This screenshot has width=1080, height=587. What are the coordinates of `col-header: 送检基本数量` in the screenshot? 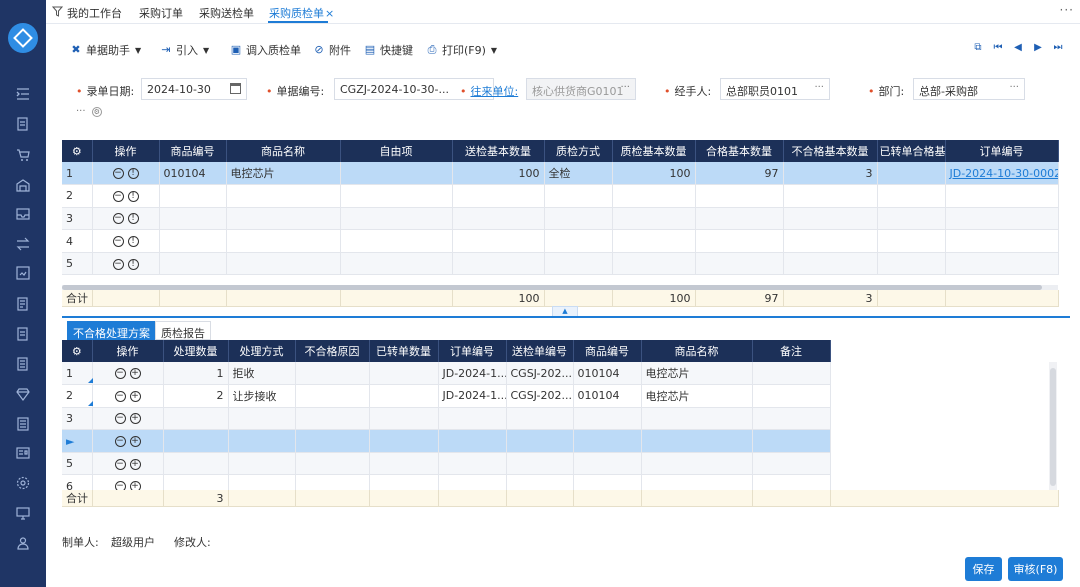 It's located at (498, 151).